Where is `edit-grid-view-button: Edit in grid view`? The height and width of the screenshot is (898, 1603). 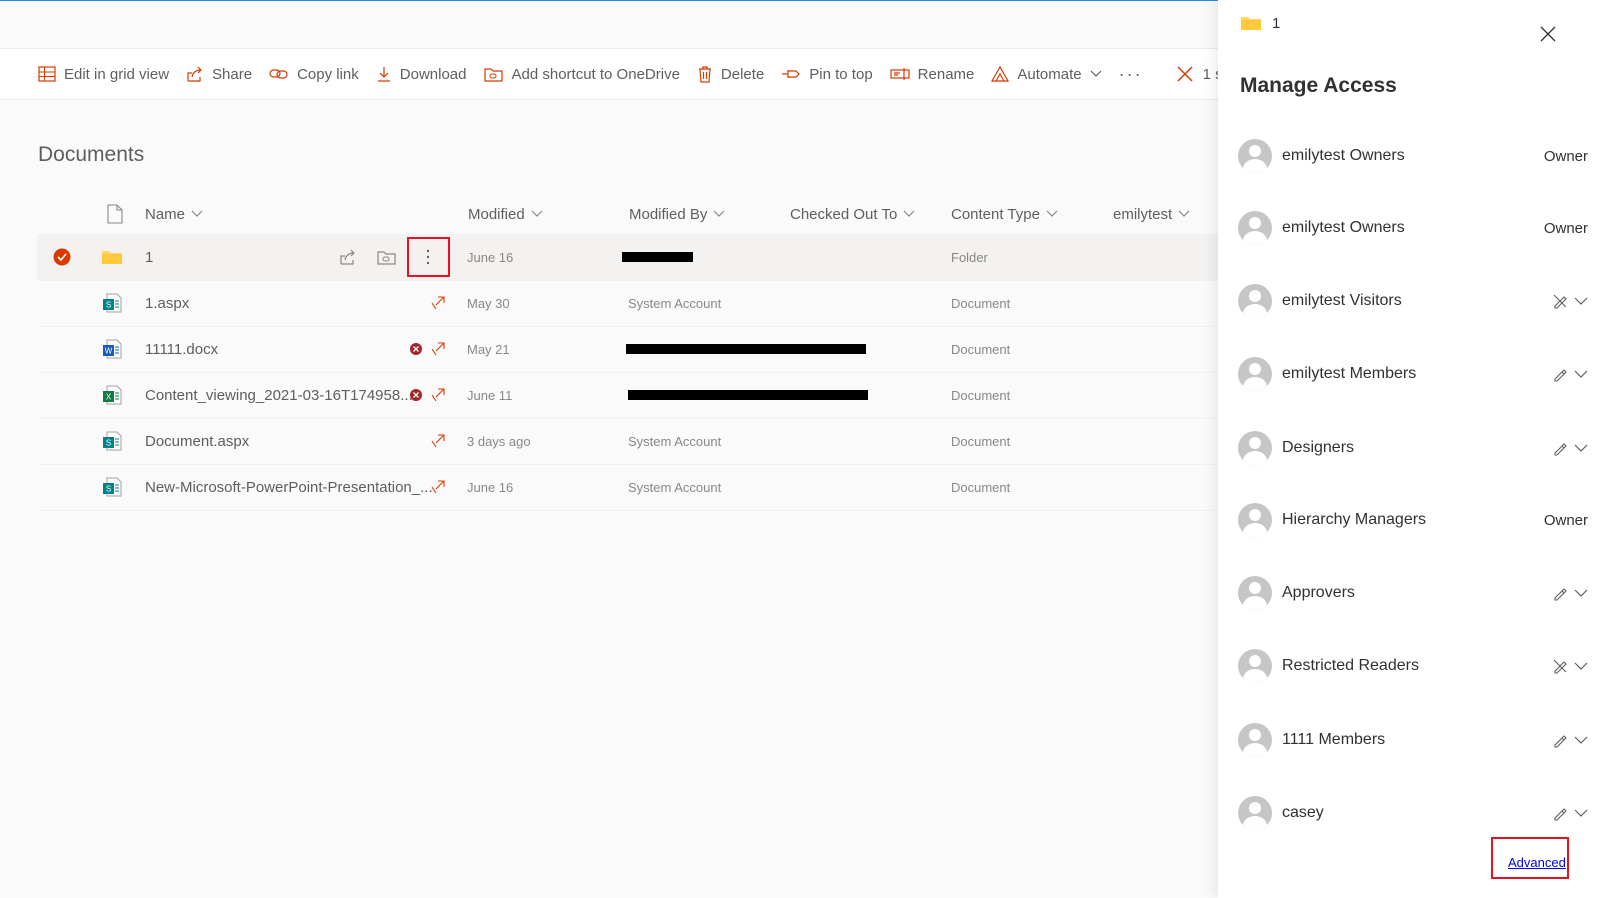
edit-grid-view-button: Edit in grid view is located at coordinates (103, 74).